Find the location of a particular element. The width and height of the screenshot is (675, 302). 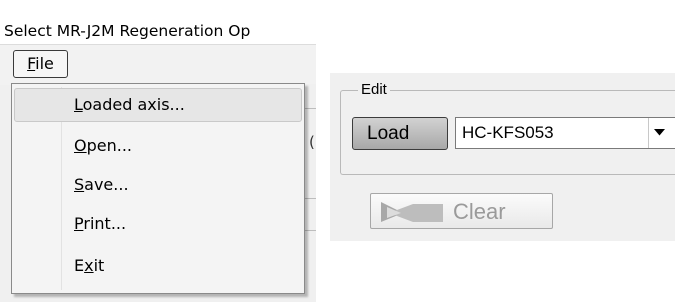

eraser-icon is located at coordinates (412, 212).